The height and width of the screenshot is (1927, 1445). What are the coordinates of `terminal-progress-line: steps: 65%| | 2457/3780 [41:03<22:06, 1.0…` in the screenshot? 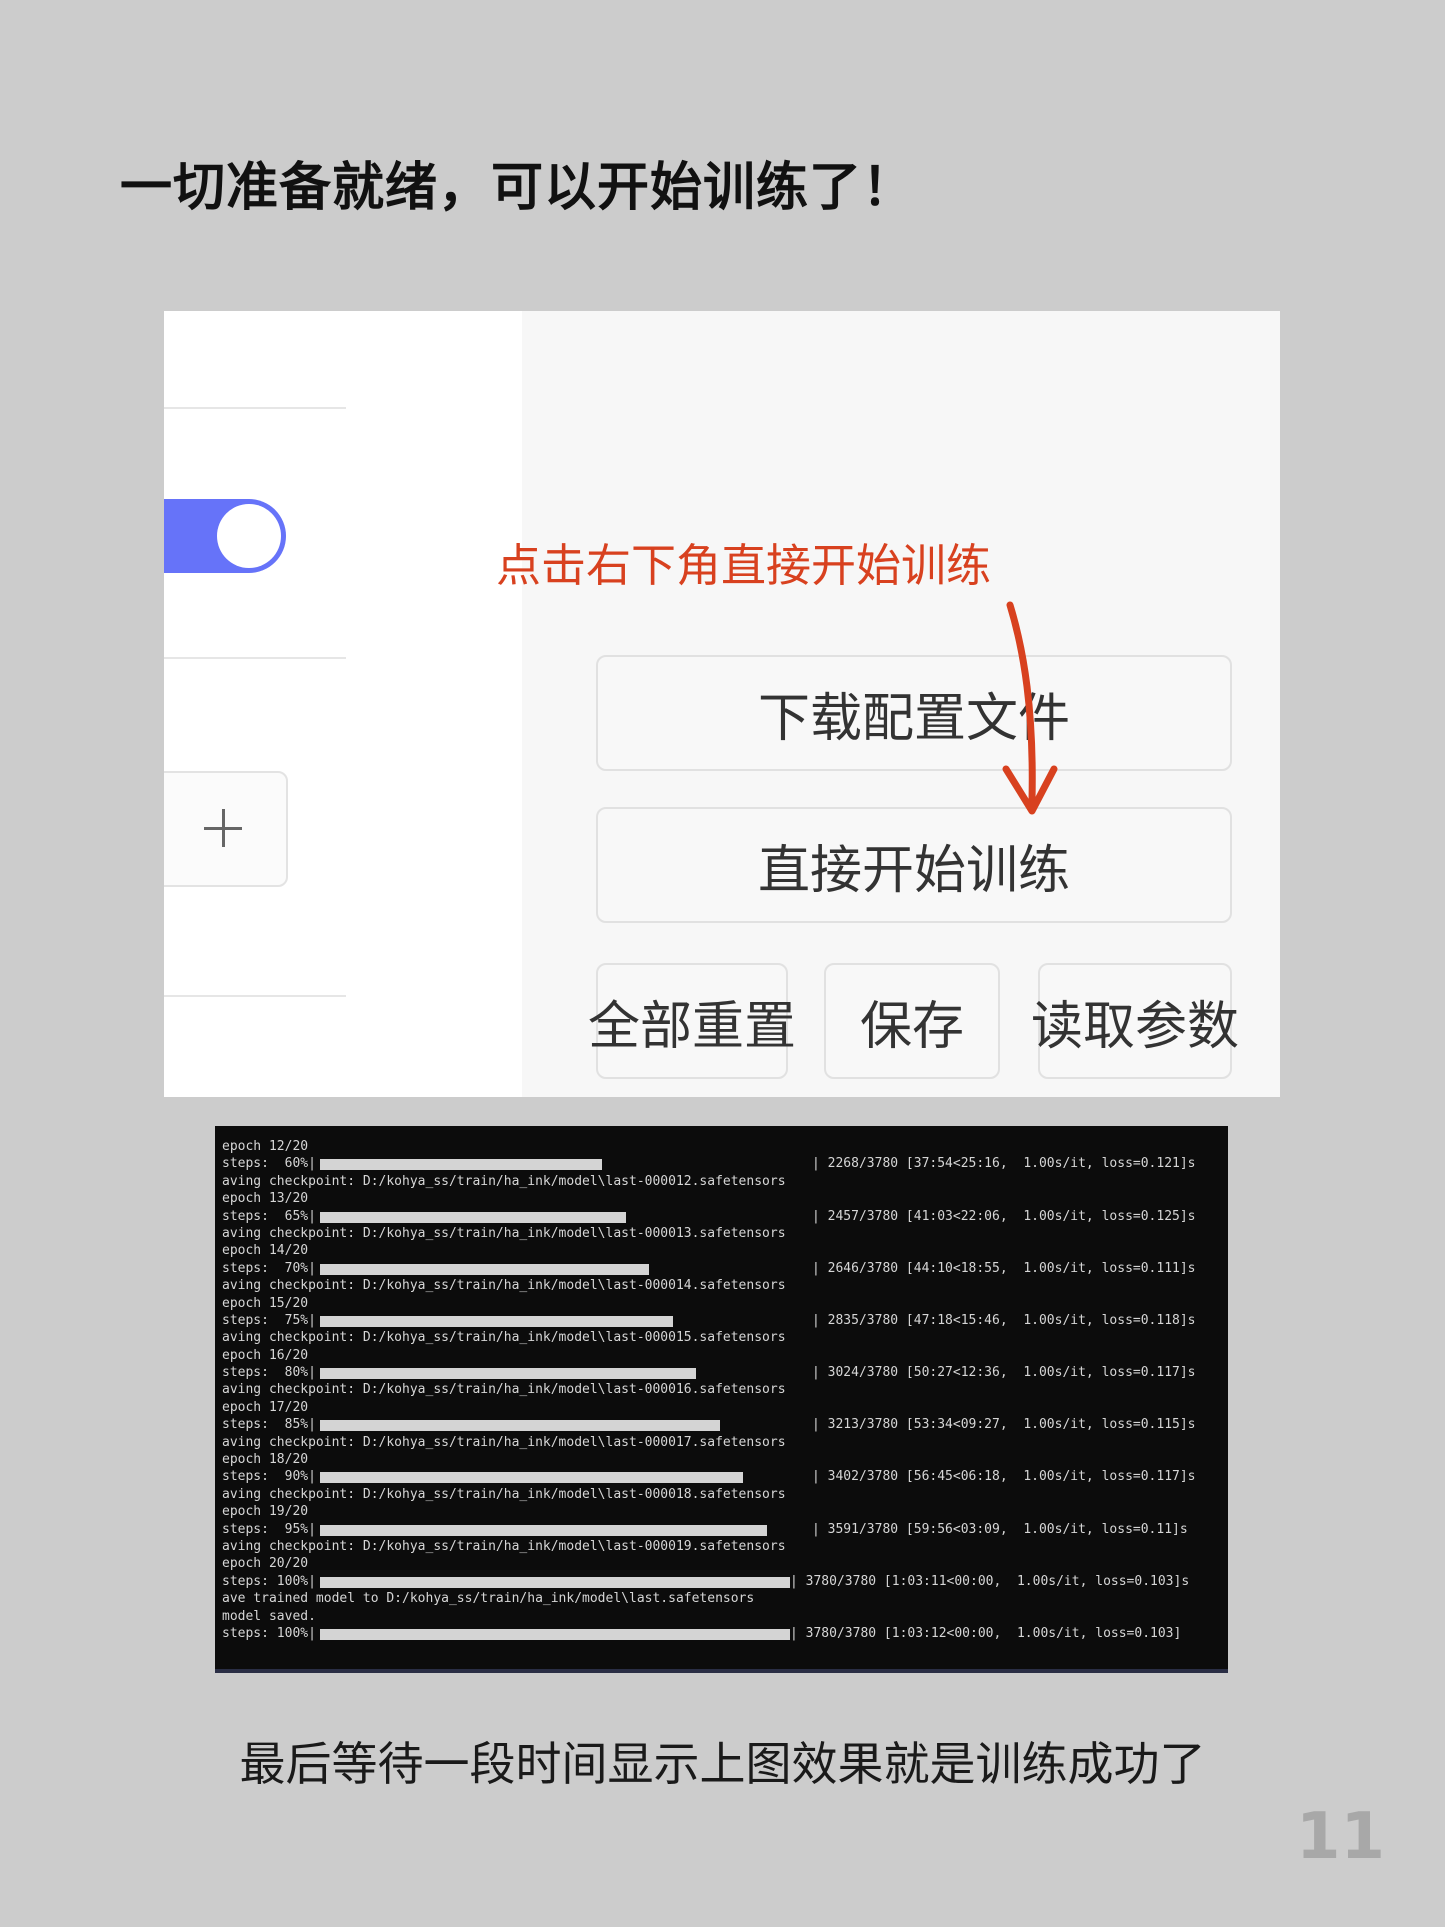 It's located at (725, 1216).